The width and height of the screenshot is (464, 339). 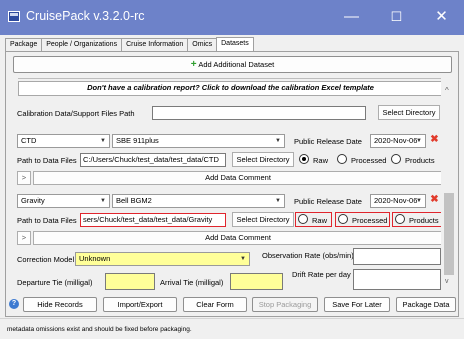 I want to click on drift-rate-label: Drift Rate per day, so click(x=321, y=274).